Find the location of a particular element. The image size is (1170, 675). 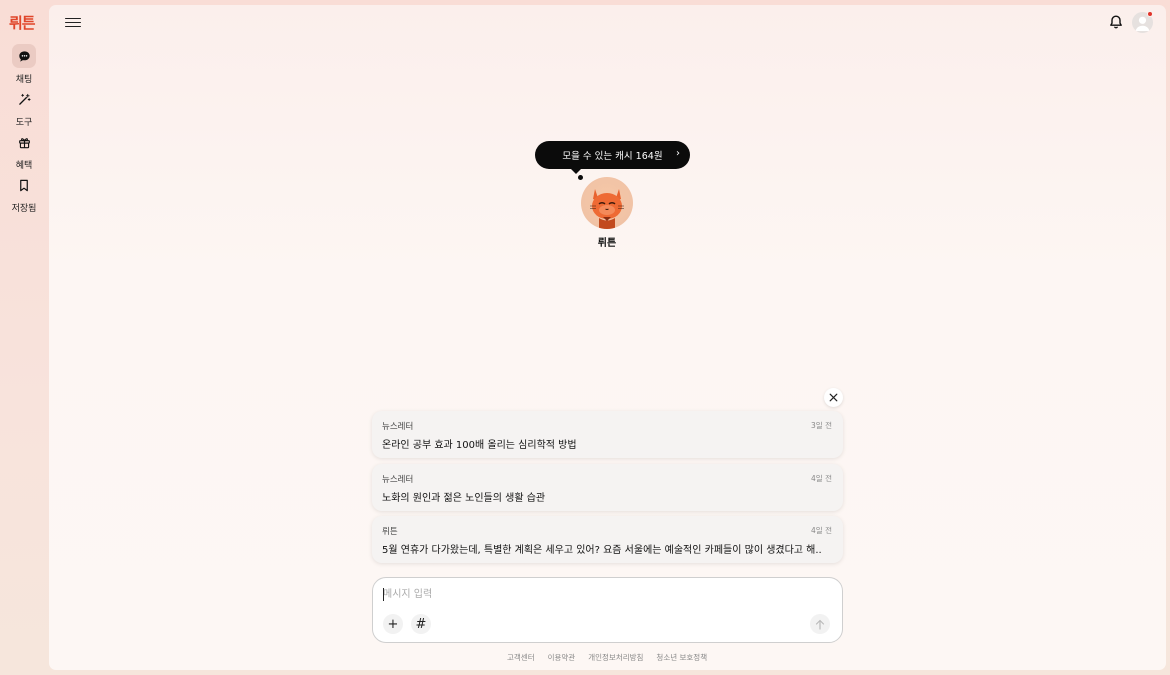

close-icon is located at coordinates (833, 397).